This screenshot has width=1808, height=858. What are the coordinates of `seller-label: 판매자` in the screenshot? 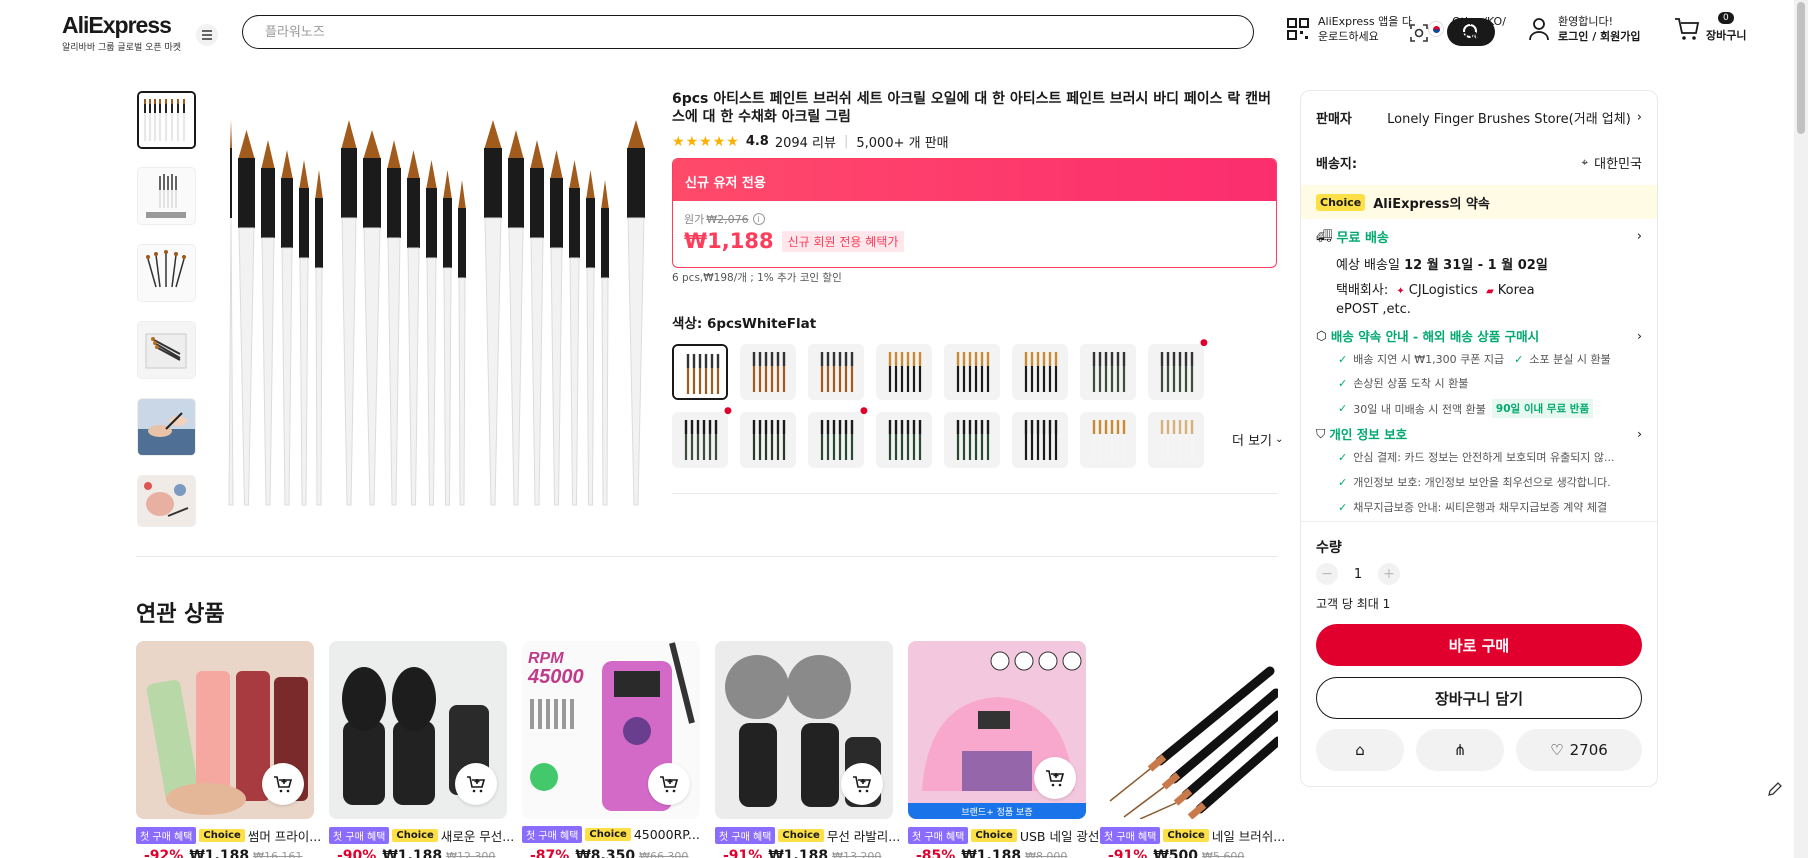 It's located at (1334, 119).